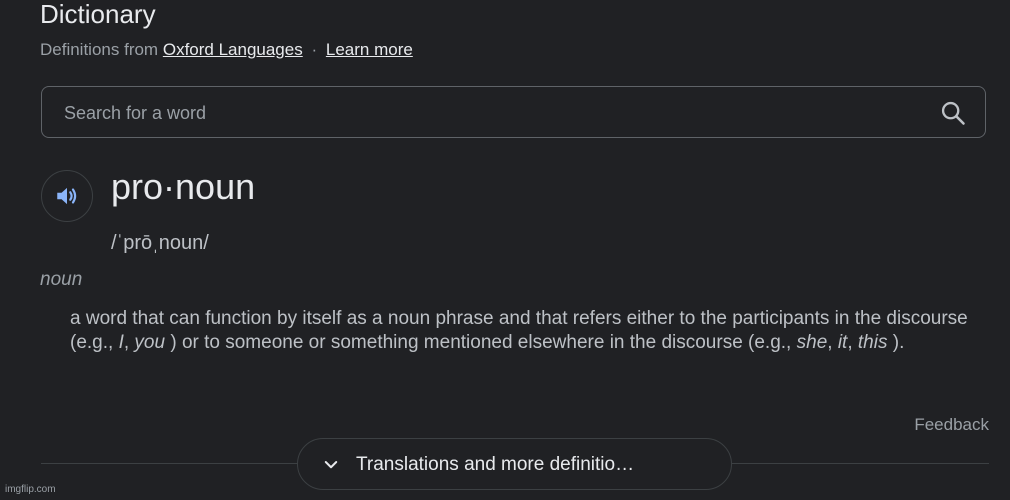  I want to click on part-of-speech: noun, so click(61, 279).